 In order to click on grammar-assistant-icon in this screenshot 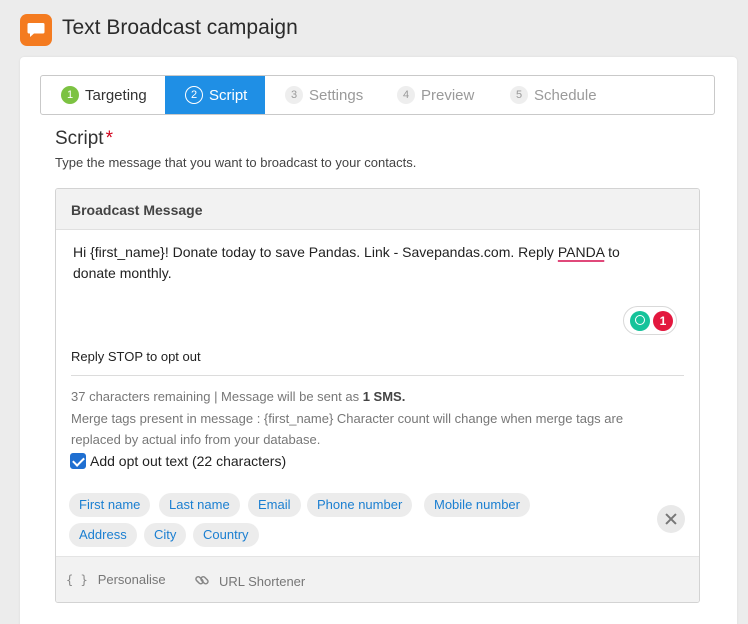, I will do `click(640, 321)`.